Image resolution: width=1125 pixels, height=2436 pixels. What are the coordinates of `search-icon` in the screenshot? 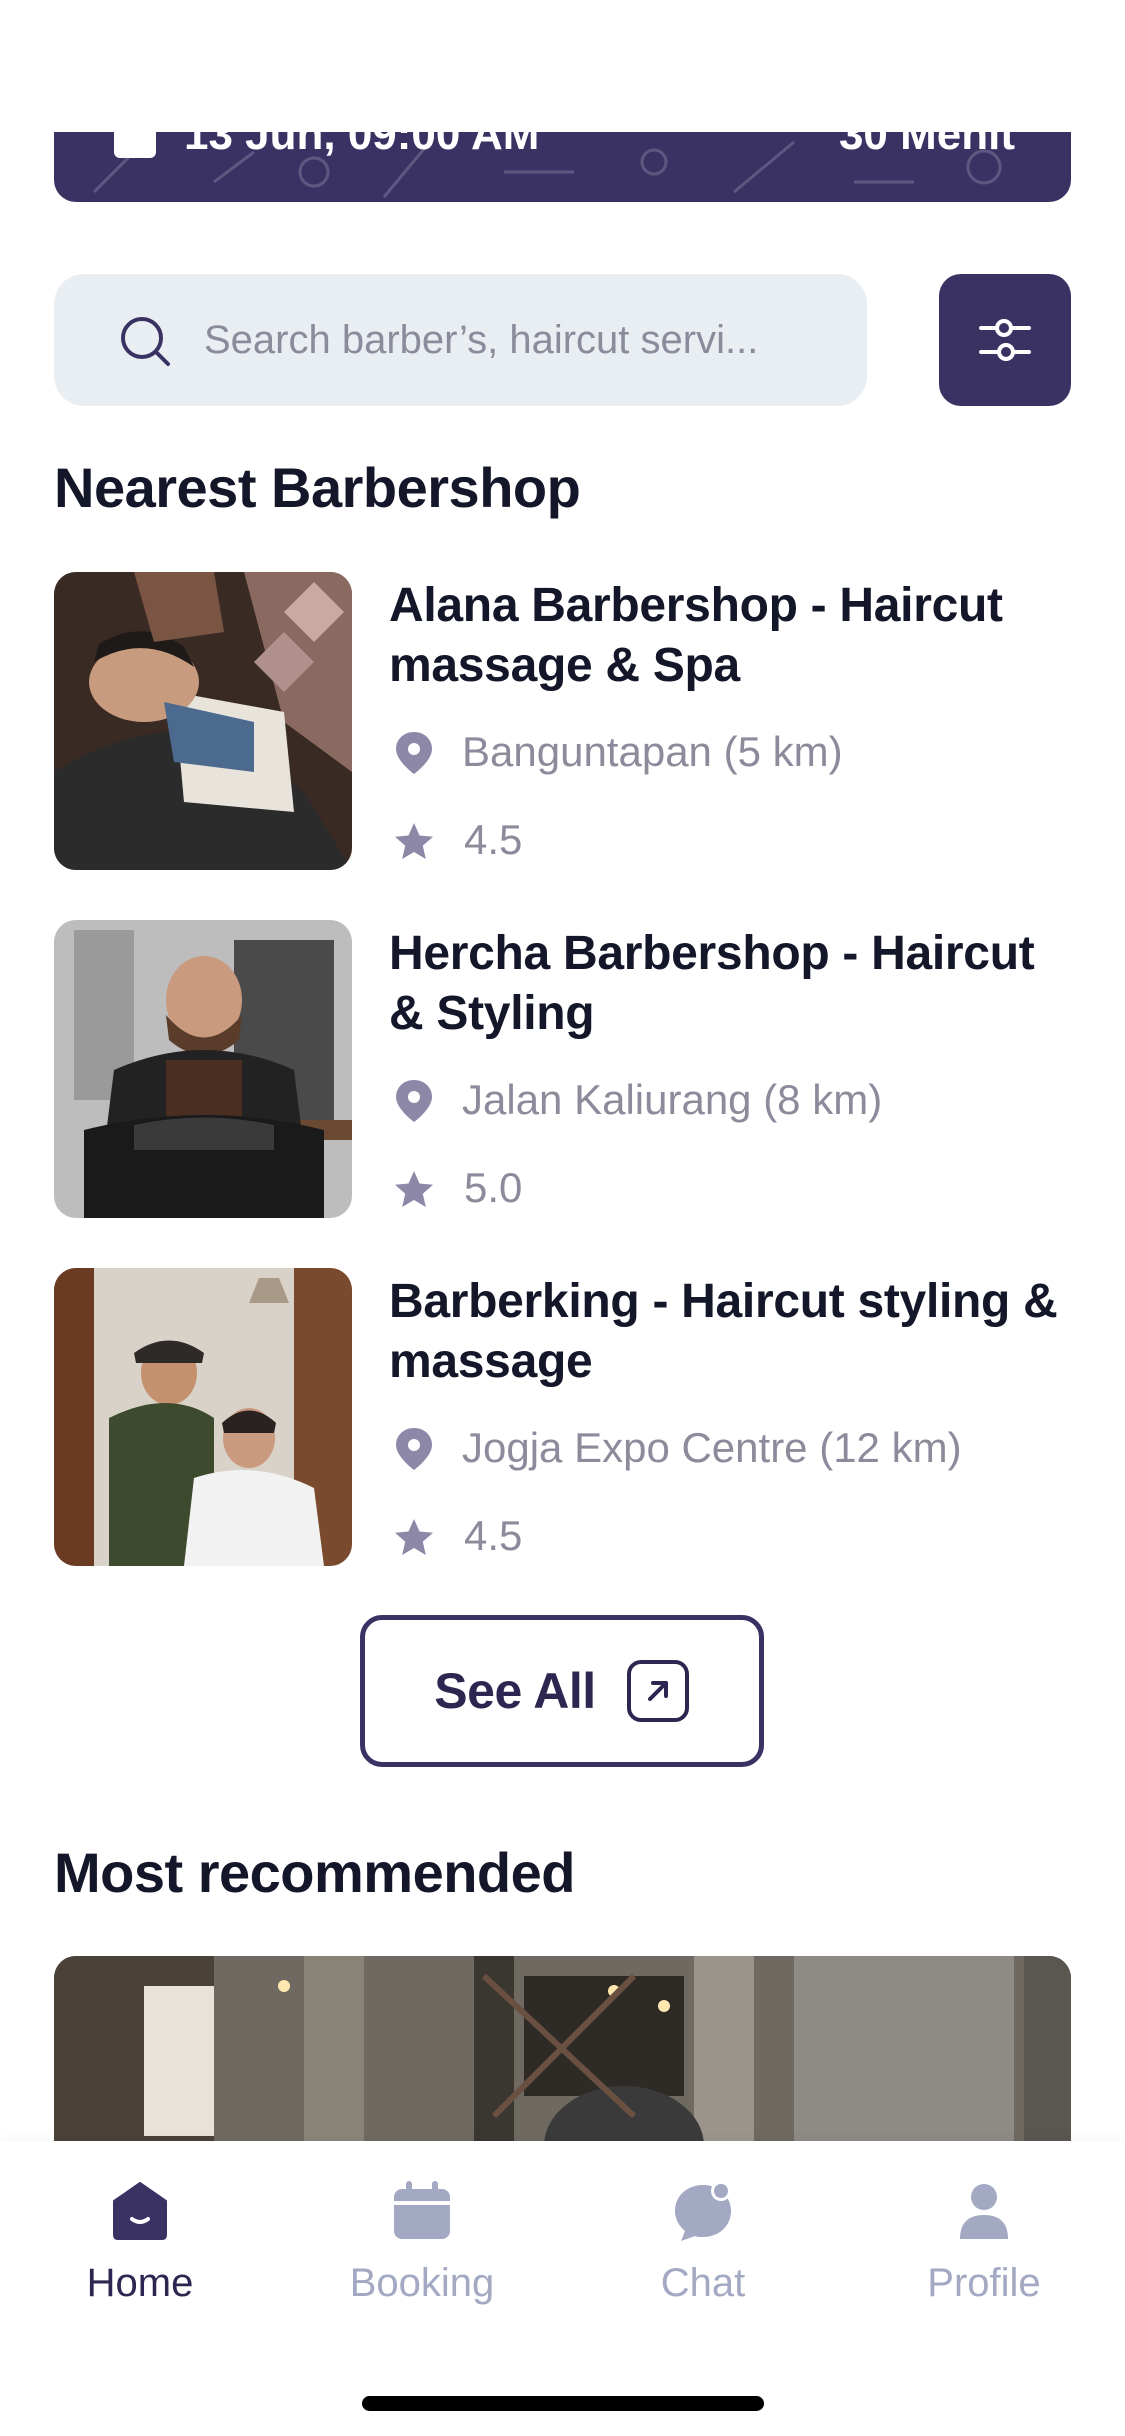 It's located at (145, 341).